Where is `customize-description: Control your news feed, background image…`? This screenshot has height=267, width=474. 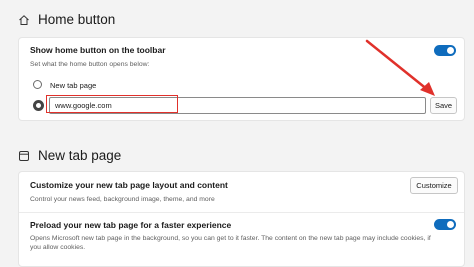
customize-description: Control your news feed, background image… is located at coordinates (122, 199).